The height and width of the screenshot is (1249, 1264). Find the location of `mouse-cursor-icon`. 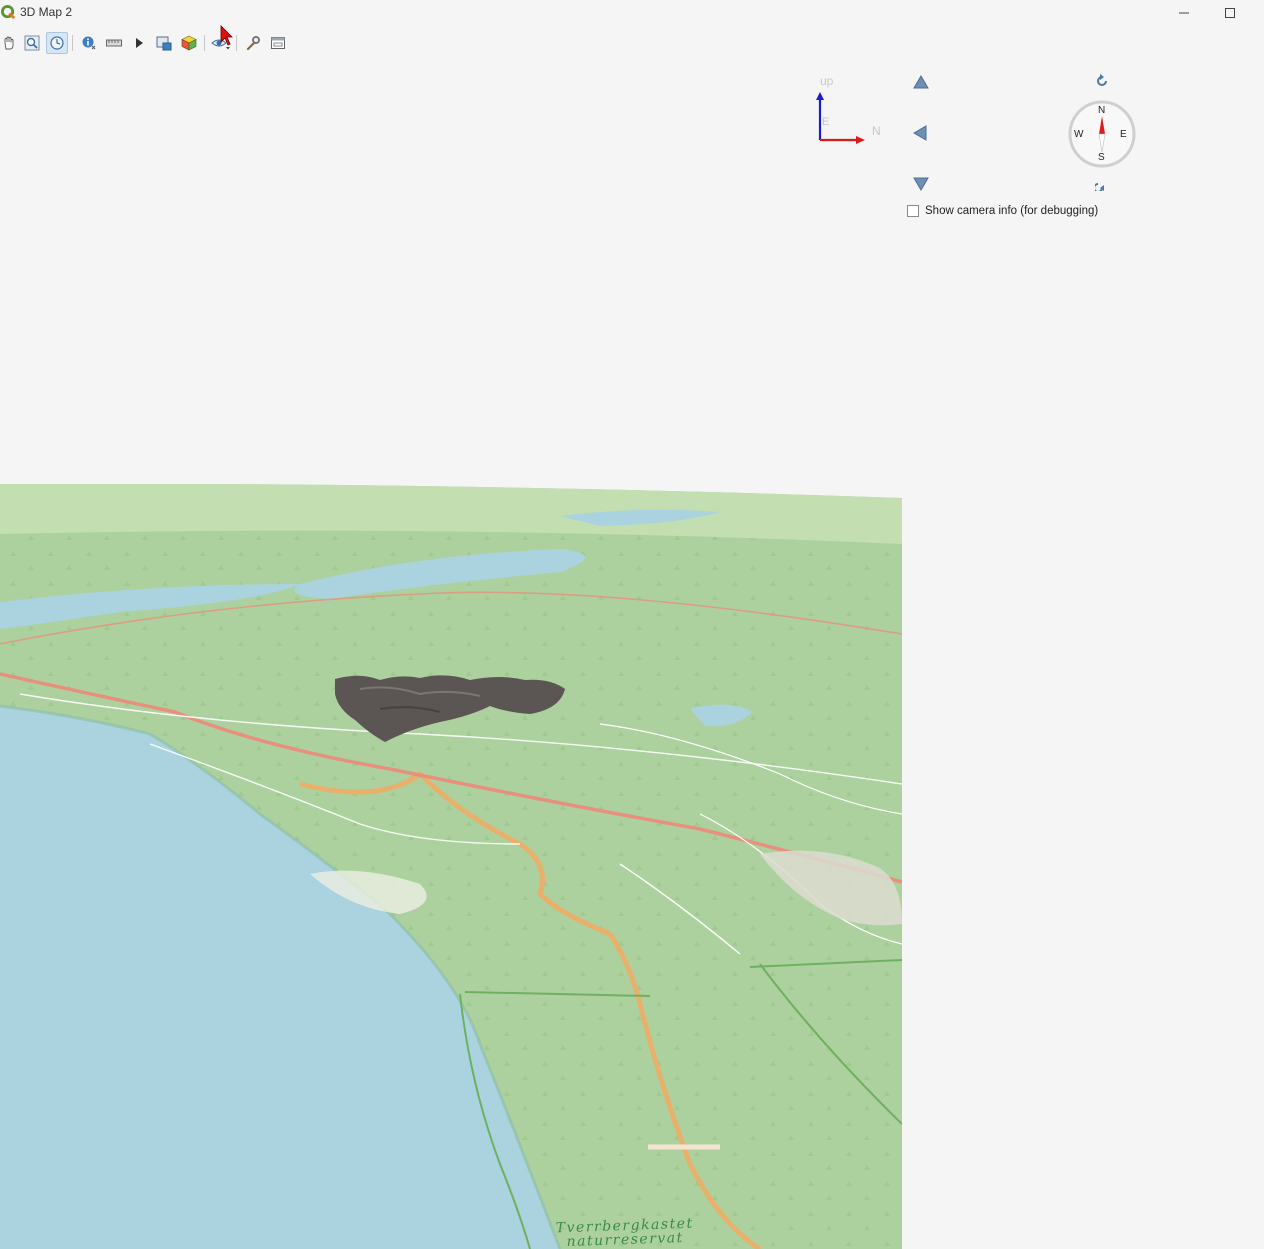

mouse-cursor-icon is located at coordinates (226, 35).